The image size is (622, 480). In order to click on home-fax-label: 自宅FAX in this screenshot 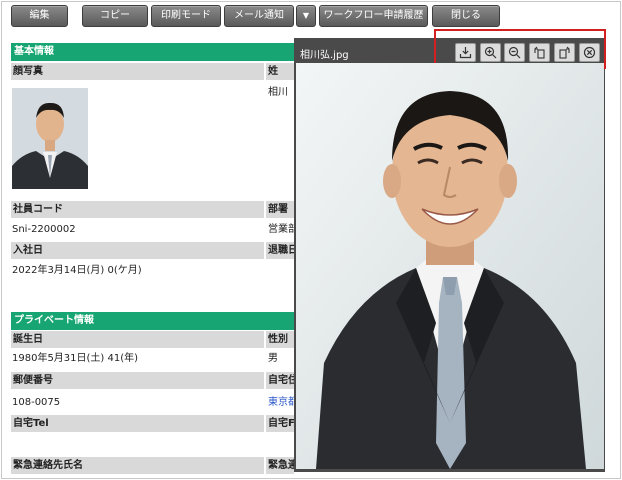, I will do `click(280, 423)`.